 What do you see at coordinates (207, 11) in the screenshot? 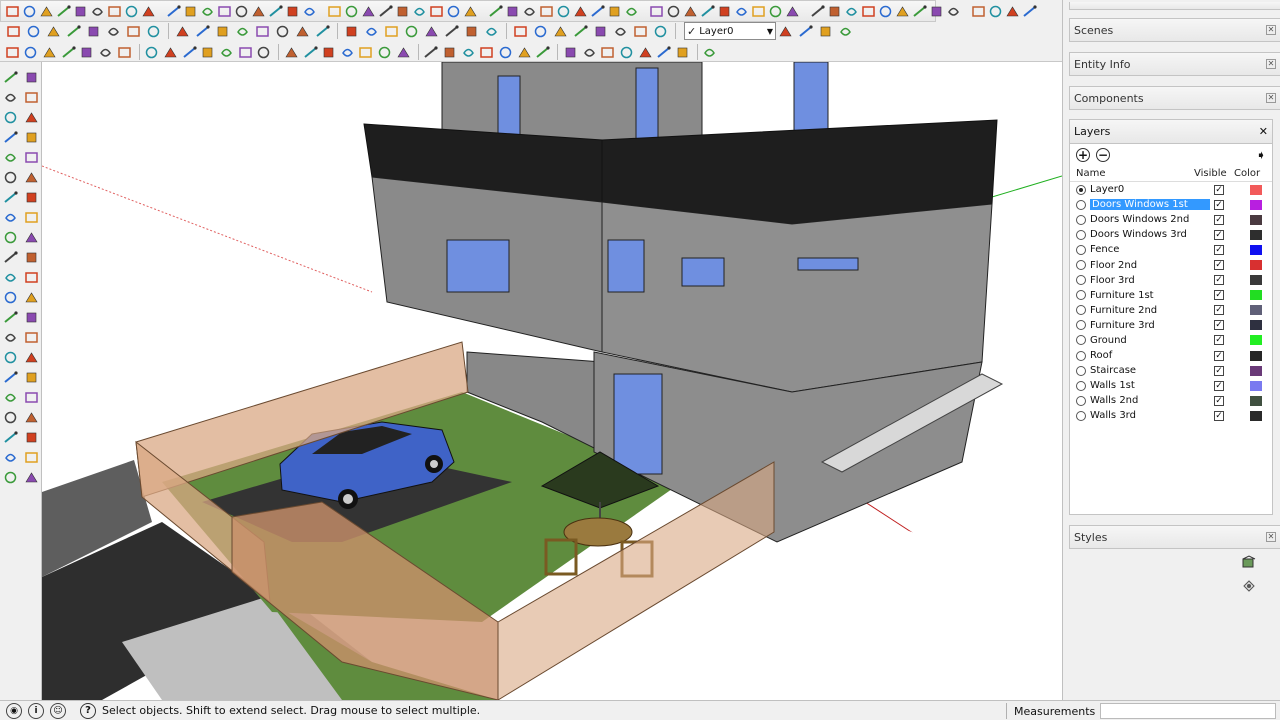
I see `paint-icon` at bounding box center [207, 11].